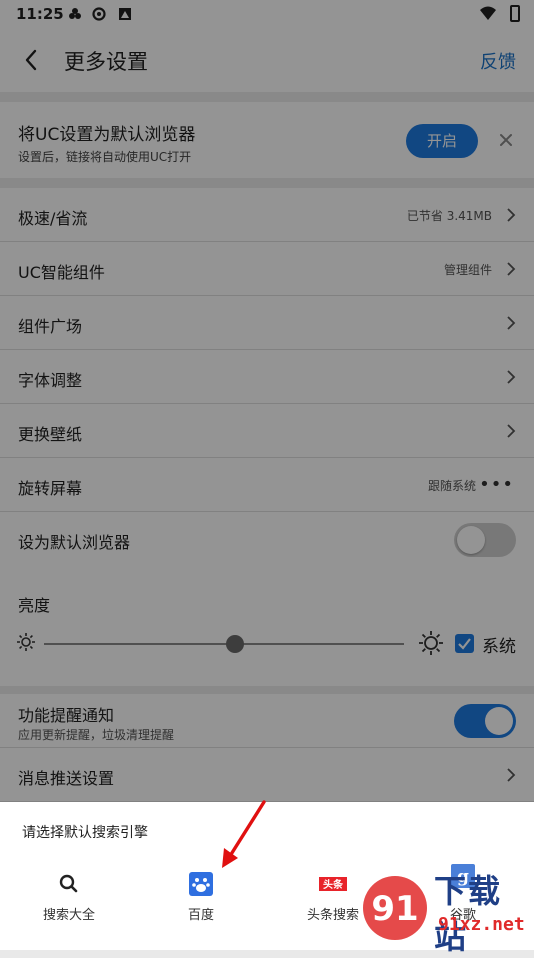 The height and width of the screenshot is (958, 534). What do you see at coordinates (481, 924) in the screenshot?
I see `watermark-url: 91xz.net` at bounding box center [481, 924].